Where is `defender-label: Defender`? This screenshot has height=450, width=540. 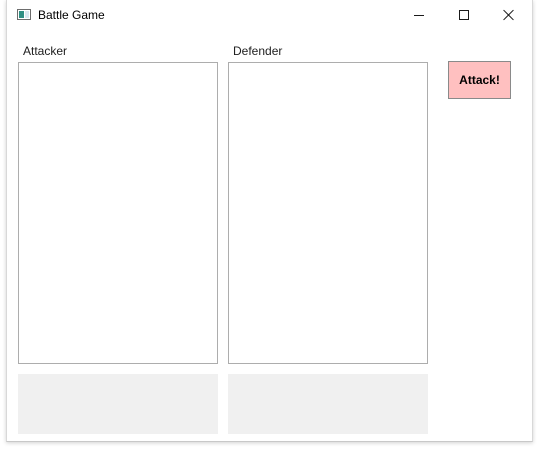
defender-label: Defender is located at coordinates (258, 51).